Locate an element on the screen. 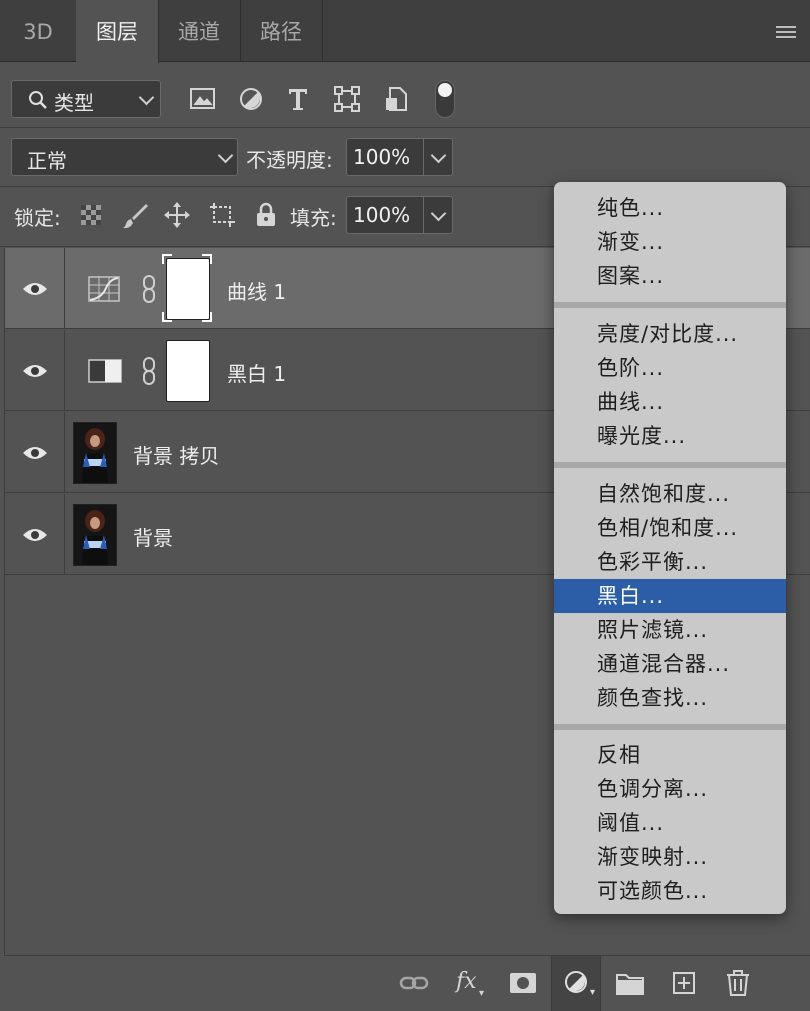  opacity-slider-button is located at coordinates (438, 157).